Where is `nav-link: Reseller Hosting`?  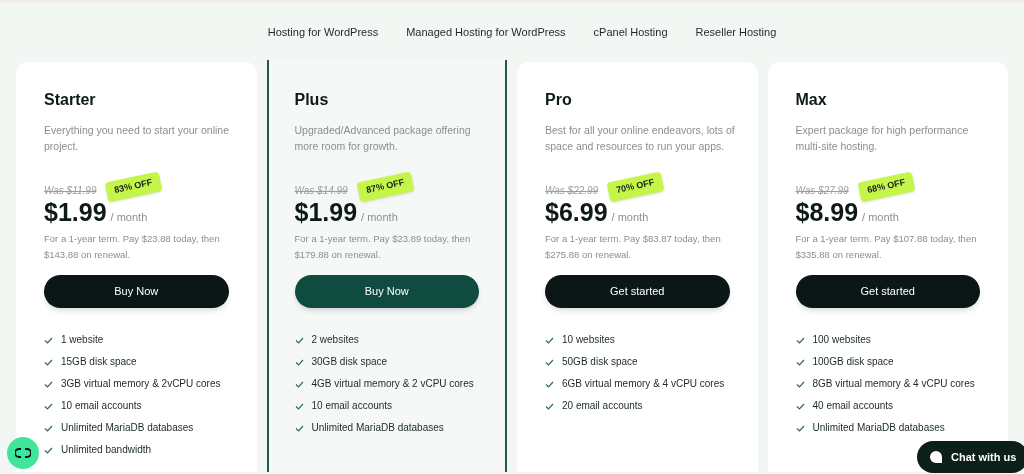 nav-link: Reseller Hosting is located at coordinates (736, 32).